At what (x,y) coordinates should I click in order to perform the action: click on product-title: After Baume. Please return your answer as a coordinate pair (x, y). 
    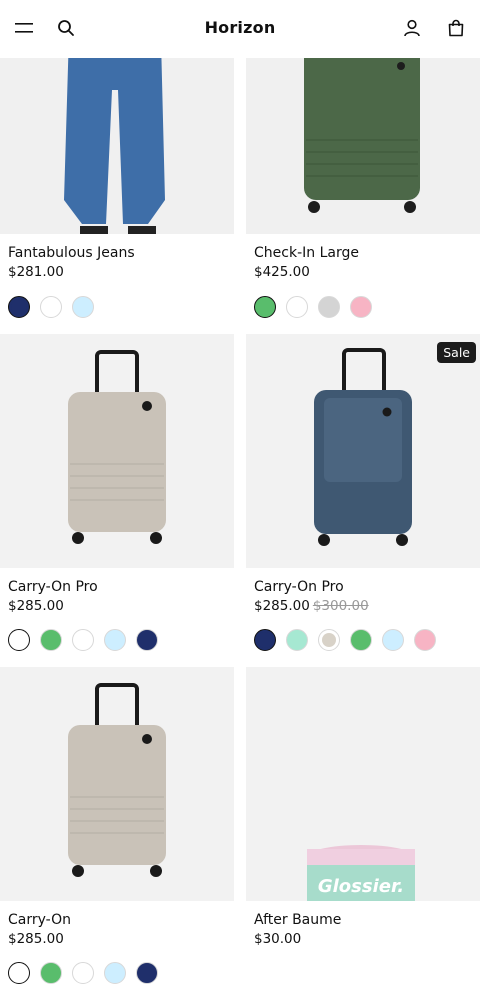
    Looking at the image, I should click on (367, 920).